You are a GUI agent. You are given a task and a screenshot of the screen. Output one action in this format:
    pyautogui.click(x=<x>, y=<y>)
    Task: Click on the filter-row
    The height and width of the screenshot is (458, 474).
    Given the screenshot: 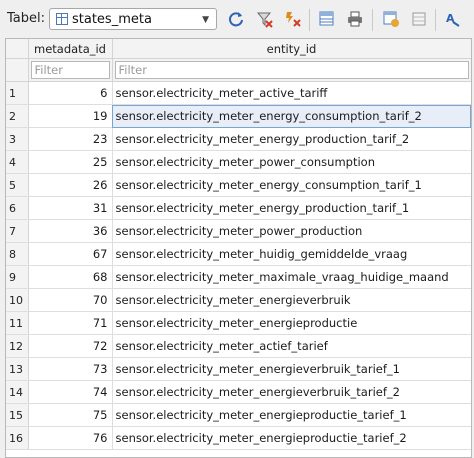 What is the action you would take?
    pyautogui.click(x=238, y=70)
    